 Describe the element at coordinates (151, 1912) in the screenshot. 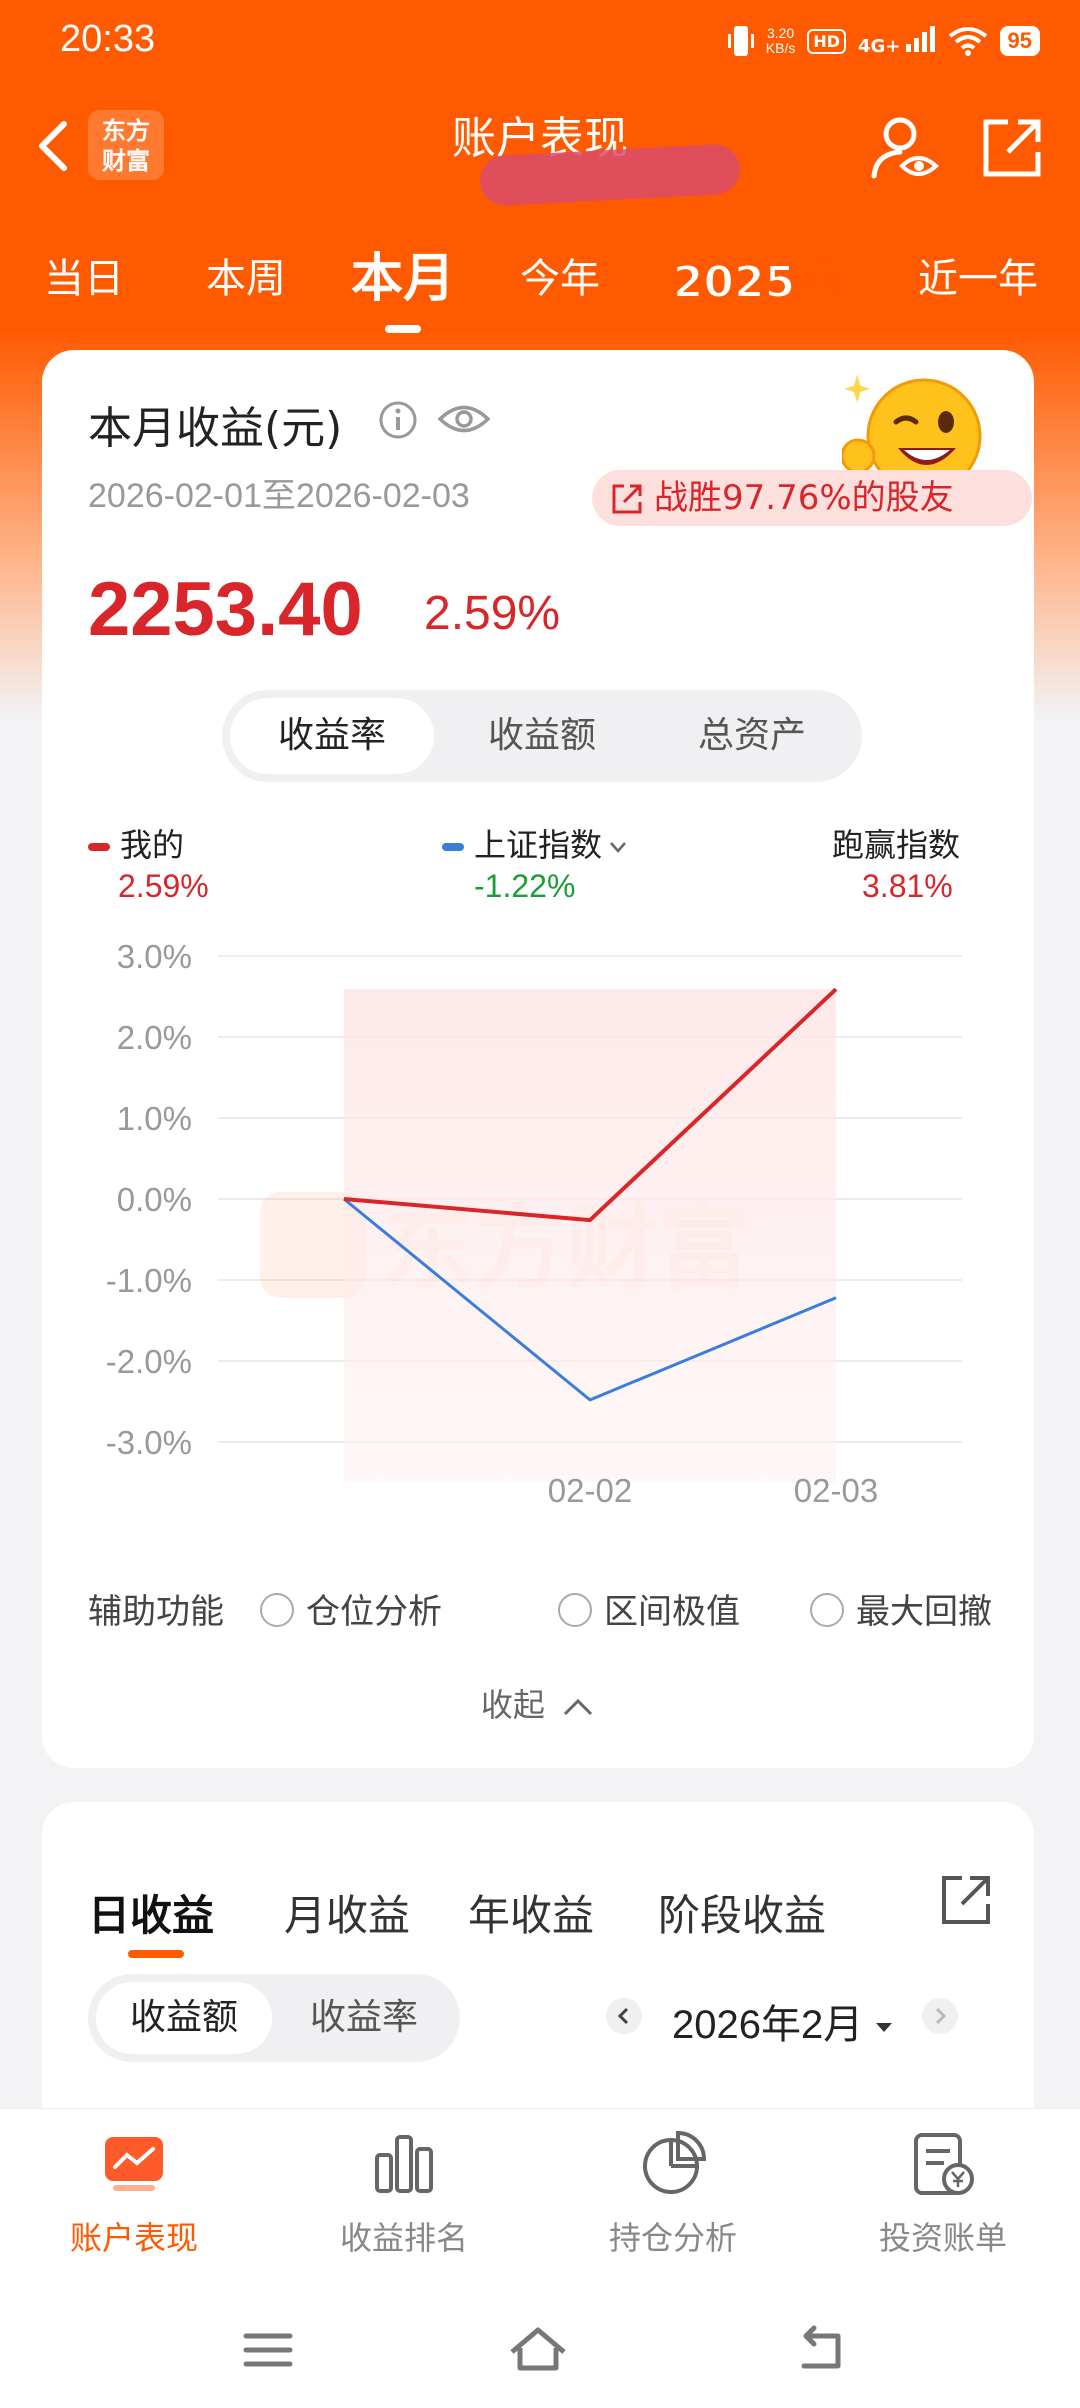

I see `tab-daily-profit: 日收益` at that location.